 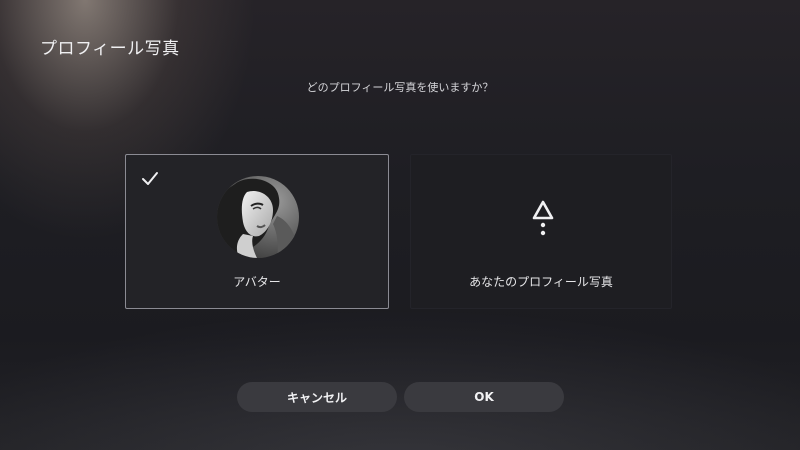 What do you see at coordinates (541, 282) in the screenshot?
I see `profile-photo-option-label: あなたのプロフィール写真` at bounding box center [541, 282].